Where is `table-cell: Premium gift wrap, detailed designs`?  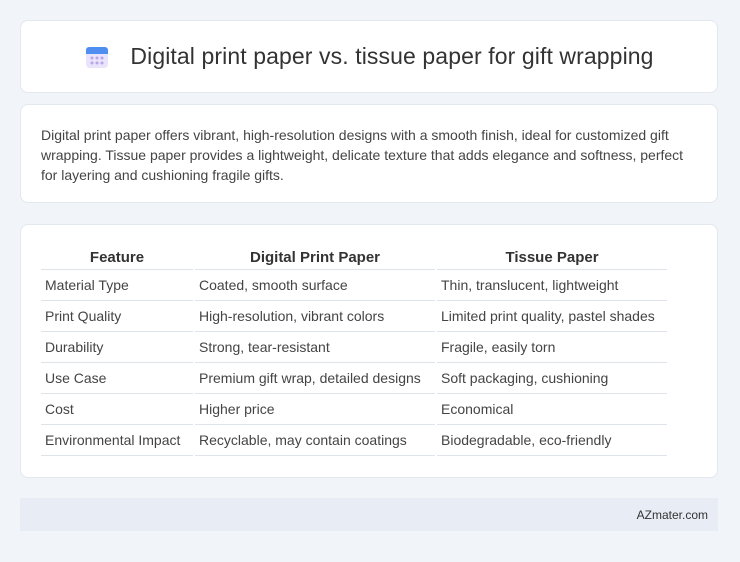 table-cell: Premium gift wrap, detailed designs is located at coordinates (315, 378).